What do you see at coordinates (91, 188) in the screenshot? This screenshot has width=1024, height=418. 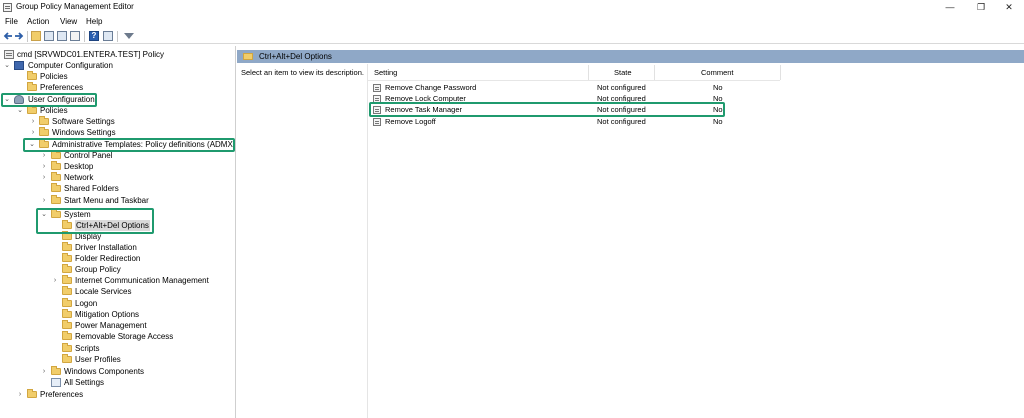 I see `tree-item-label: Shared Folders` at bounding box center [91, 188].